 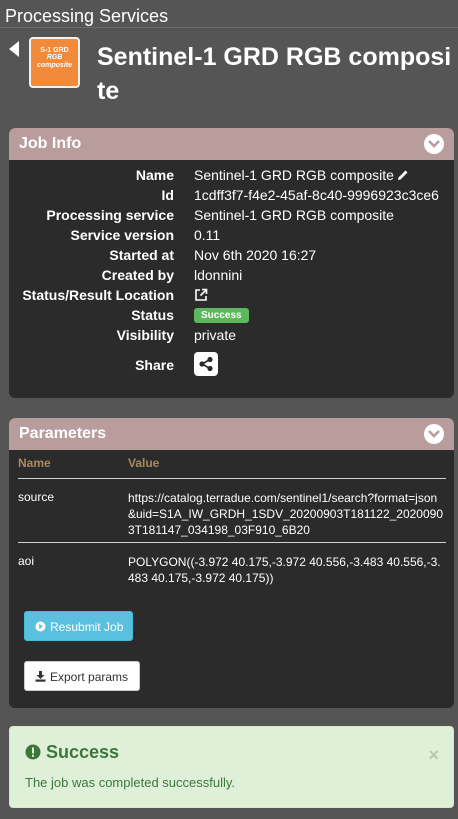 I want to click on service-logo: S-1 GRD RGB composite, so click(x=54, y=62).